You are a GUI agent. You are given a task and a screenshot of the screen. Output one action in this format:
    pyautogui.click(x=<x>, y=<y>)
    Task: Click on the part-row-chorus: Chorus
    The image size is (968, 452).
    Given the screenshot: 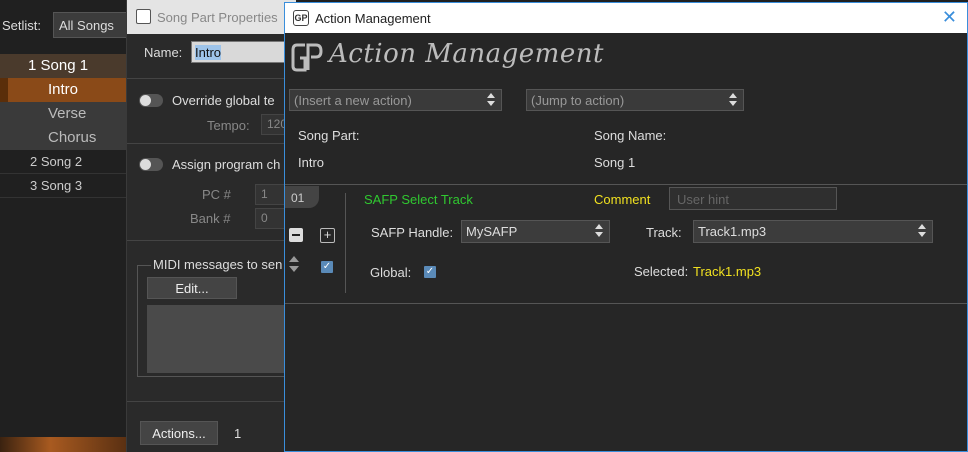 What is the action you would take?
    pyautogui.click(x=65, y=138)
    